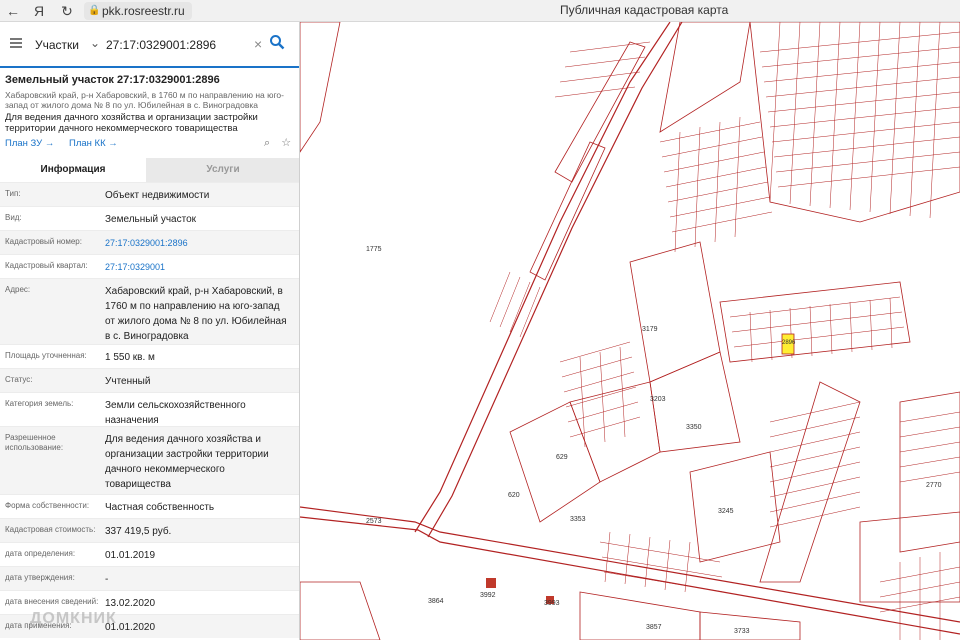 Image resolution: width=960 pixels, height=640 pixels. I want to click on info-label: Площадь уточненная:, so click(46, 355).